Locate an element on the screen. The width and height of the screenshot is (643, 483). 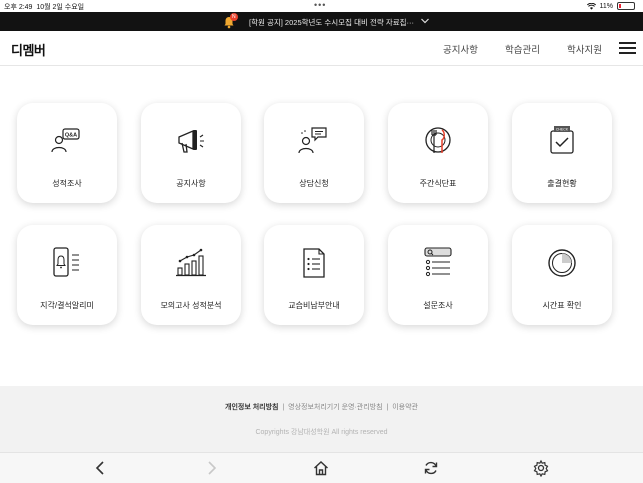
copyright: Copyrights 강남대성학원 All rights reserved is located at coordinates (321, 432).